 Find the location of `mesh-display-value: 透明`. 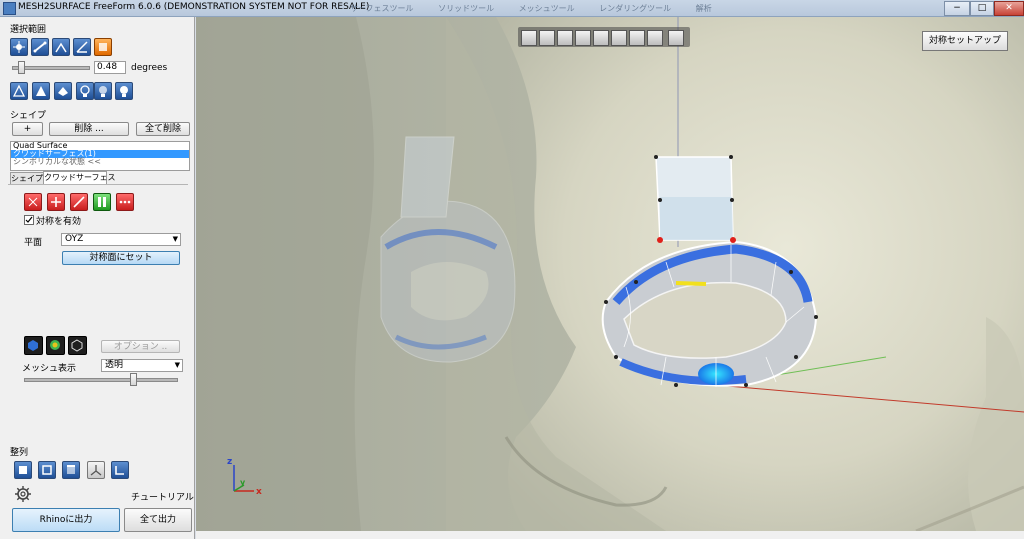

mesh-display-value: 透明 is located at coordinates (114, 365).